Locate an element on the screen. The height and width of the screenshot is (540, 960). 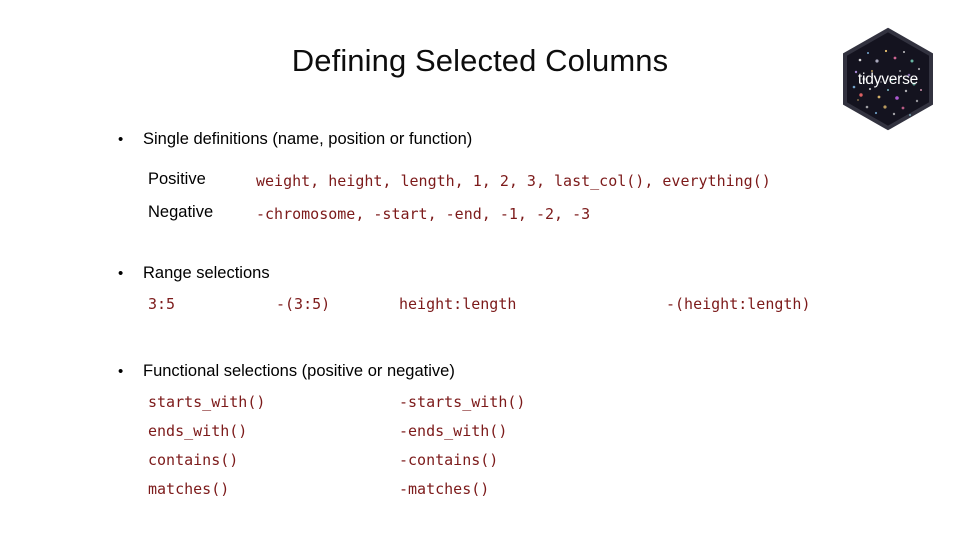
code-range-example-2: -(3:5) is located at coordinates (303, 304).